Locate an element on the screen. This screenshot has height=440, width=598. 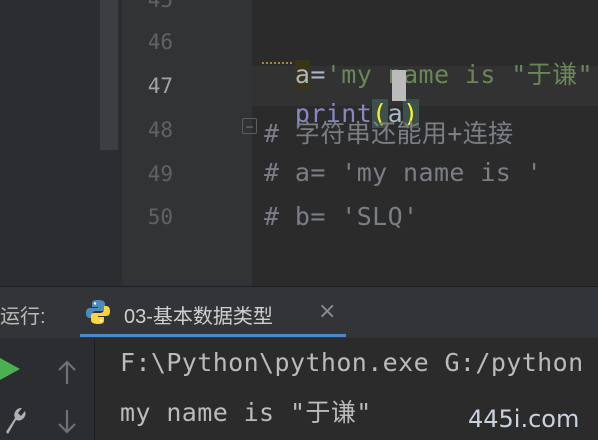
arrow-down-icon is located at coordinates (67, 424).